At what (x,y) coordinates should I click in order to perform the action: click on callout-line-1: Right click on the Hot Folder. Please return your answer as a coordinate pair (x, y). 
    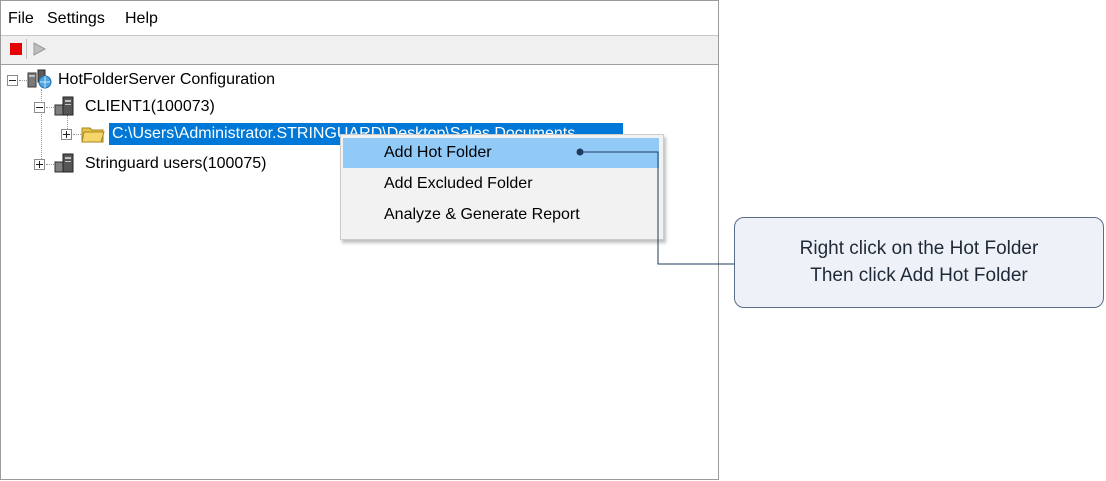
    Looking at the image, I should click on (919, 248).